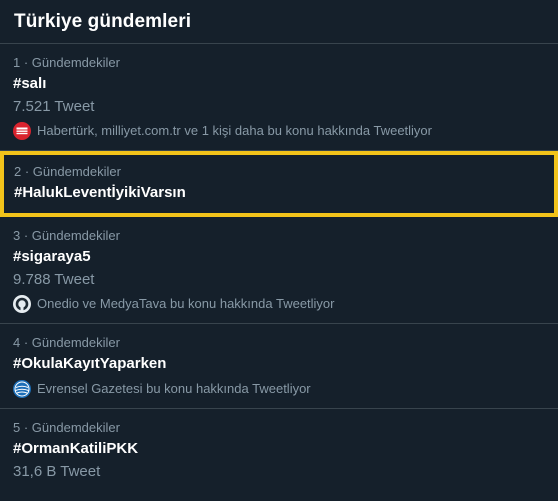  Describe the element at coordinates (54, 106) in the screenshot. I see `trend-tweet-count: 7.521 Tweet` at that location.